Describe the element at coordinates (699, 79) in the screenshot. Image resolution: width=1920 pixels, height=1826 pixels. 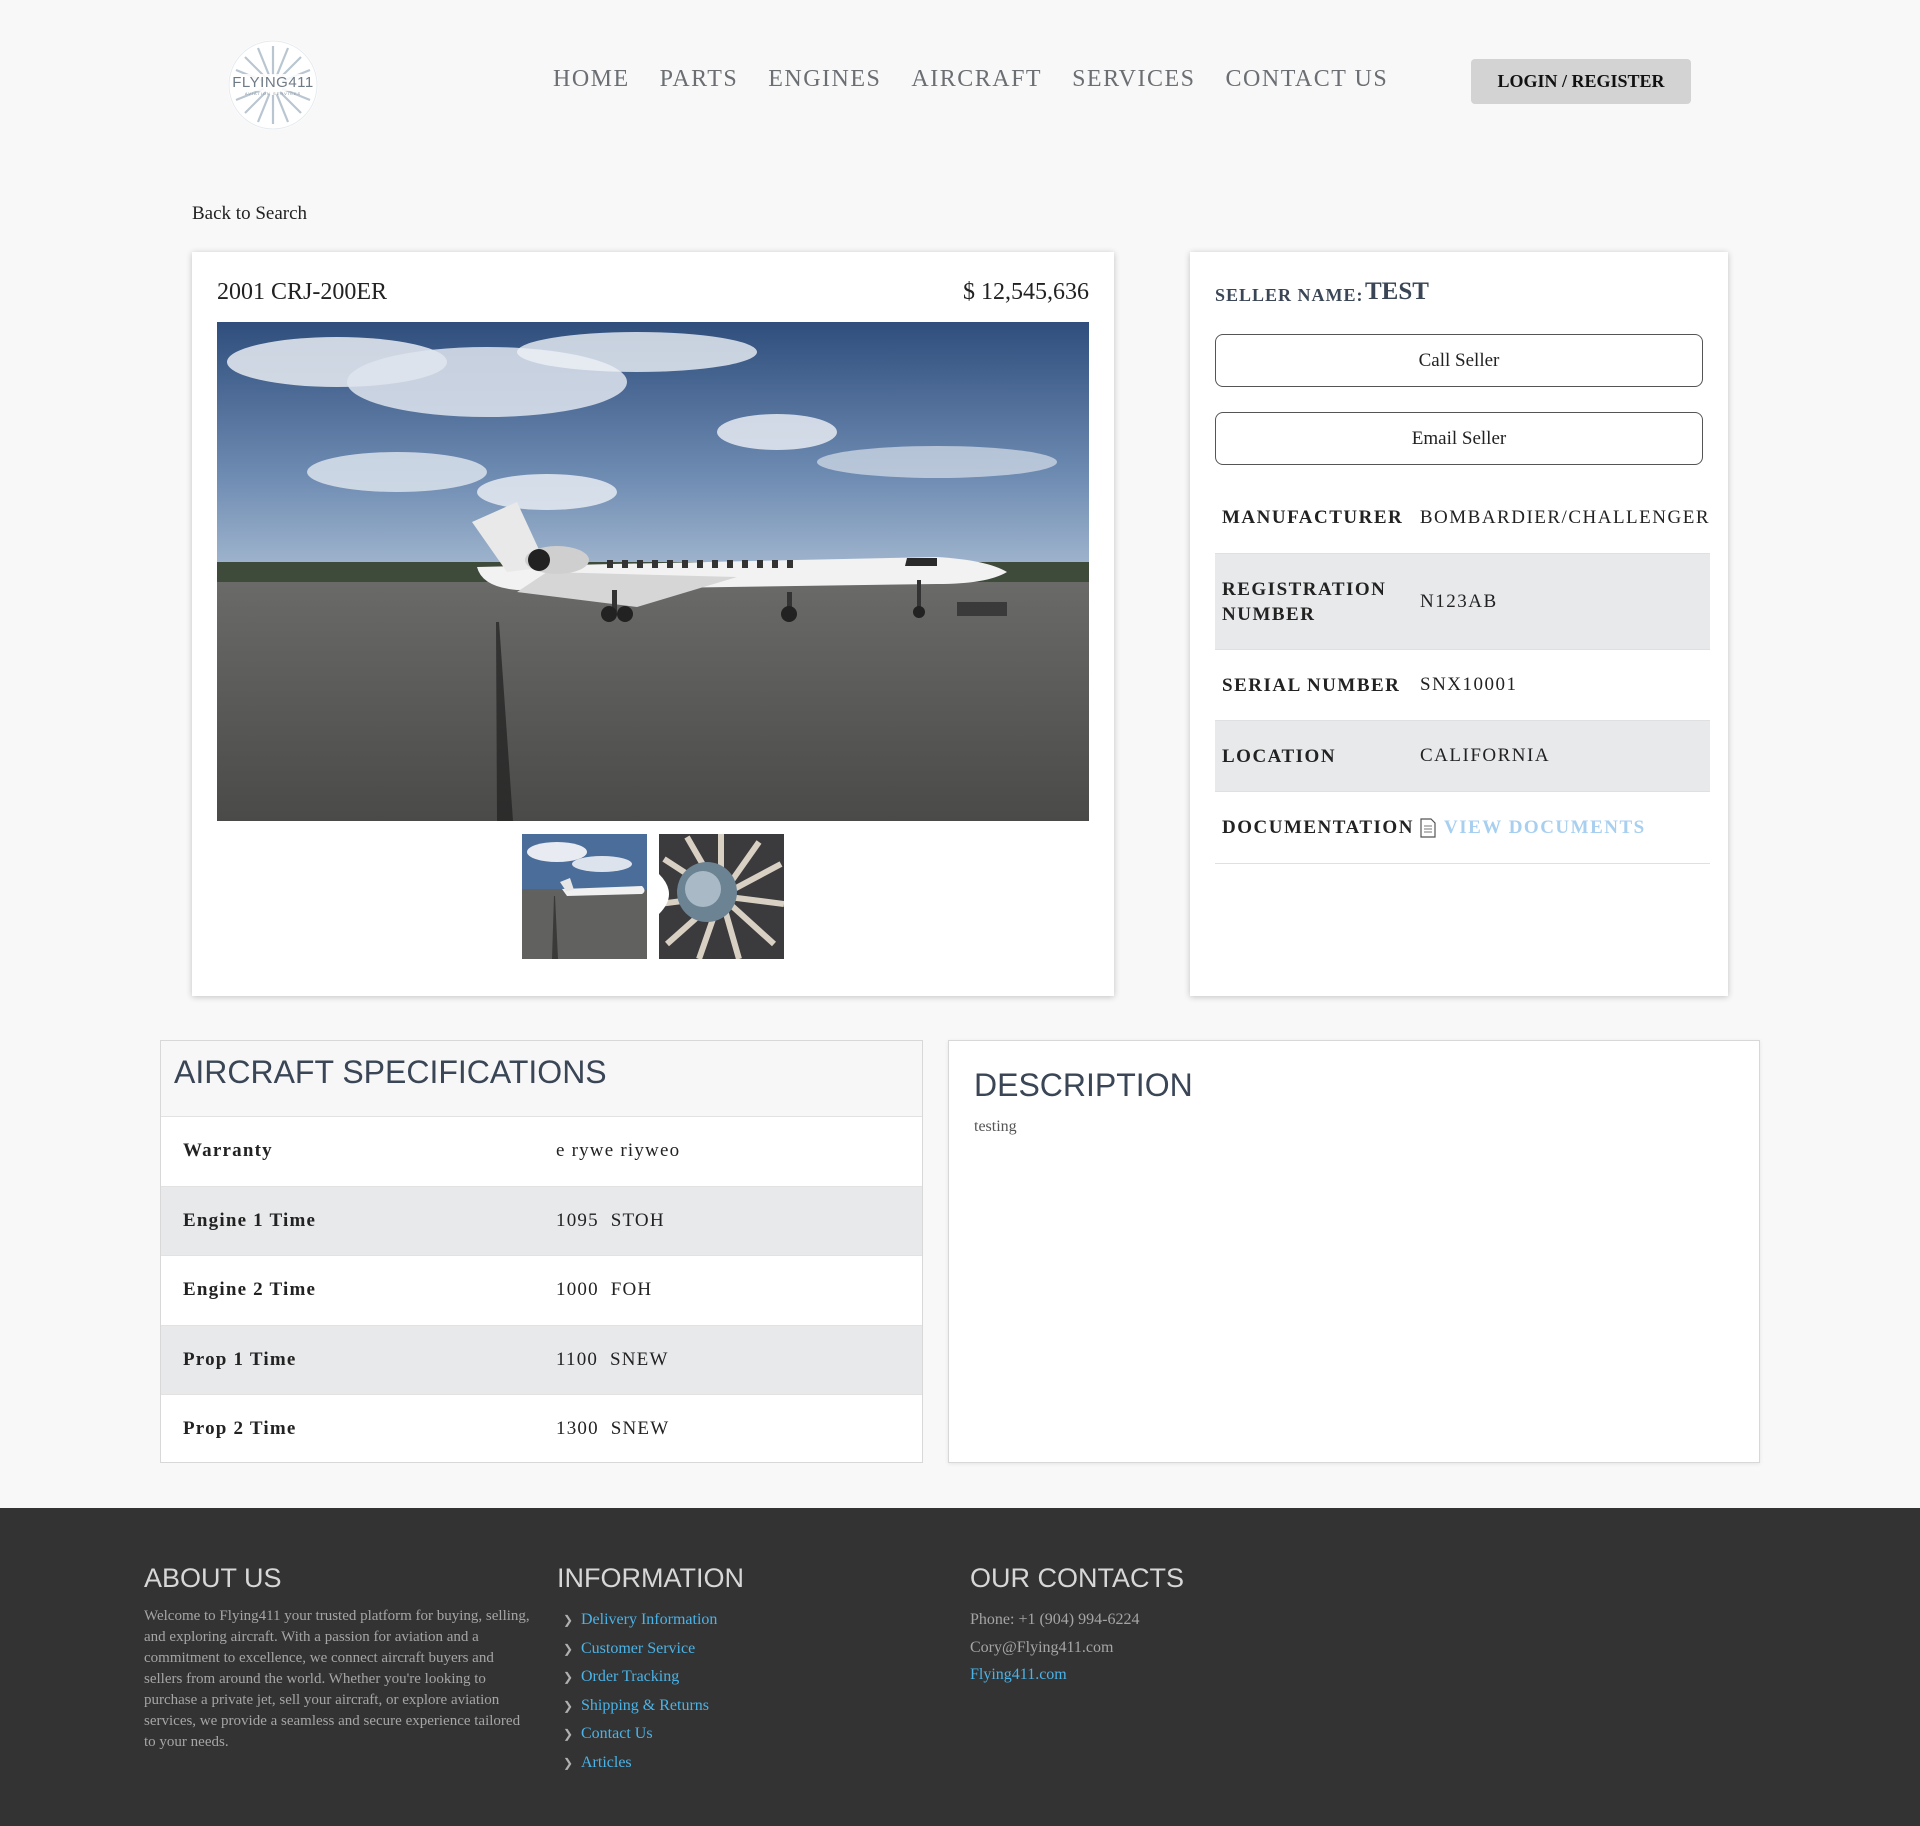
I see `nav-parts: PARTS` at that location.